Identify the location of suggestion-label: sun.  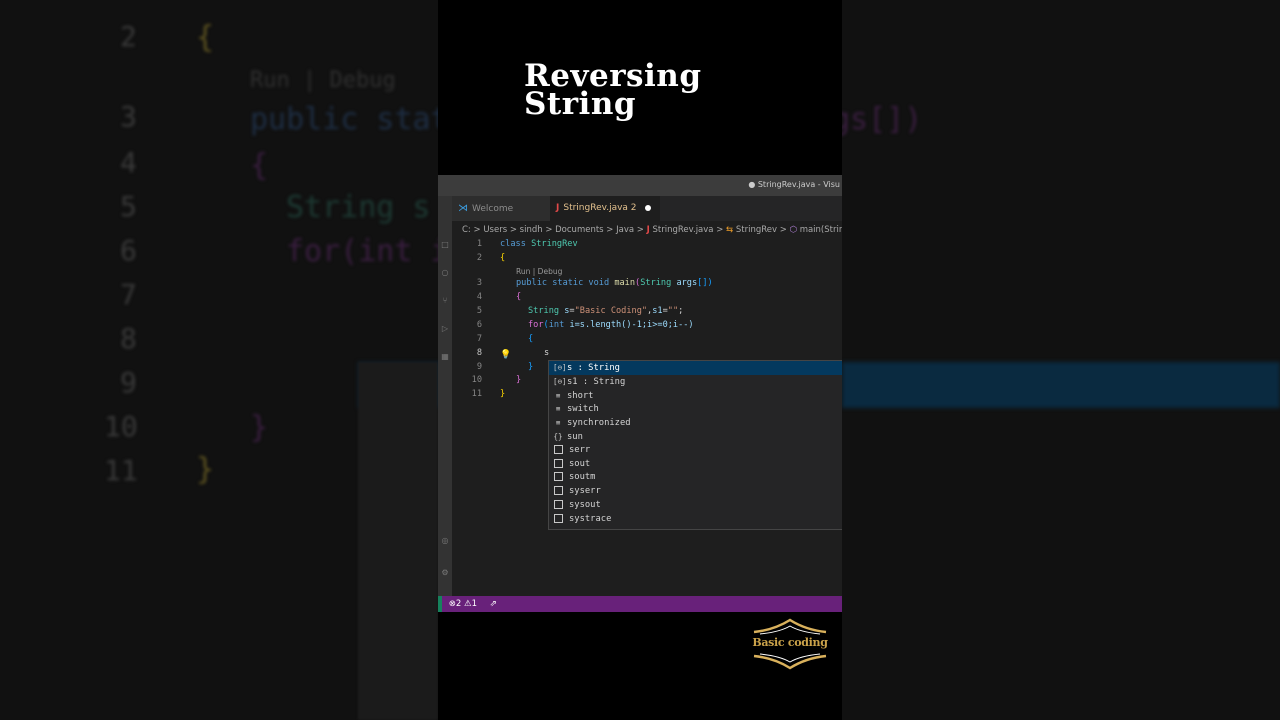
(575, 437).